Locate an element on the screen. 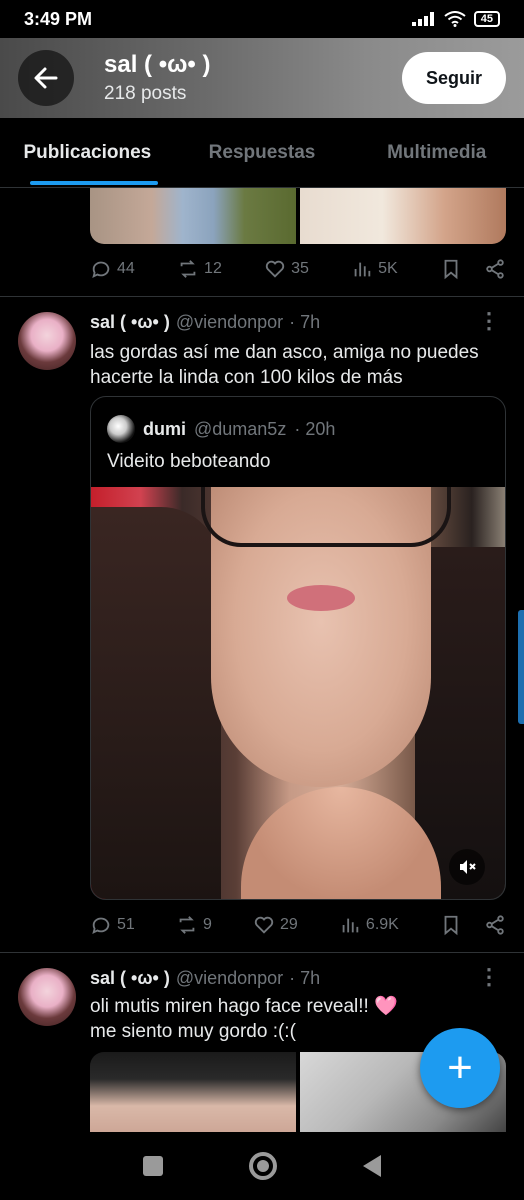 The image size is (524, 1200). quote-time: · 20h is located at coordinates (315, 428).